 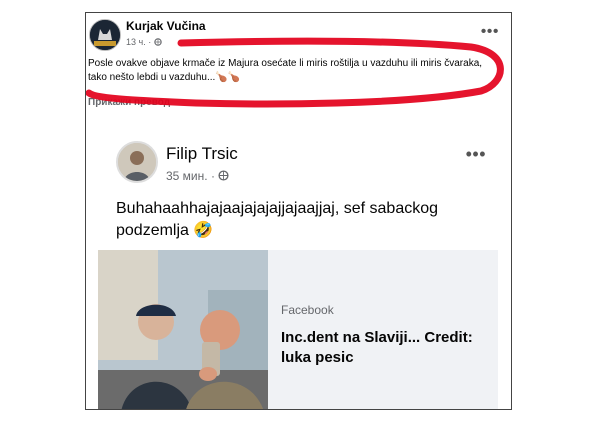 I want to click on shared-author-avatar, so click(x=137, y=162).